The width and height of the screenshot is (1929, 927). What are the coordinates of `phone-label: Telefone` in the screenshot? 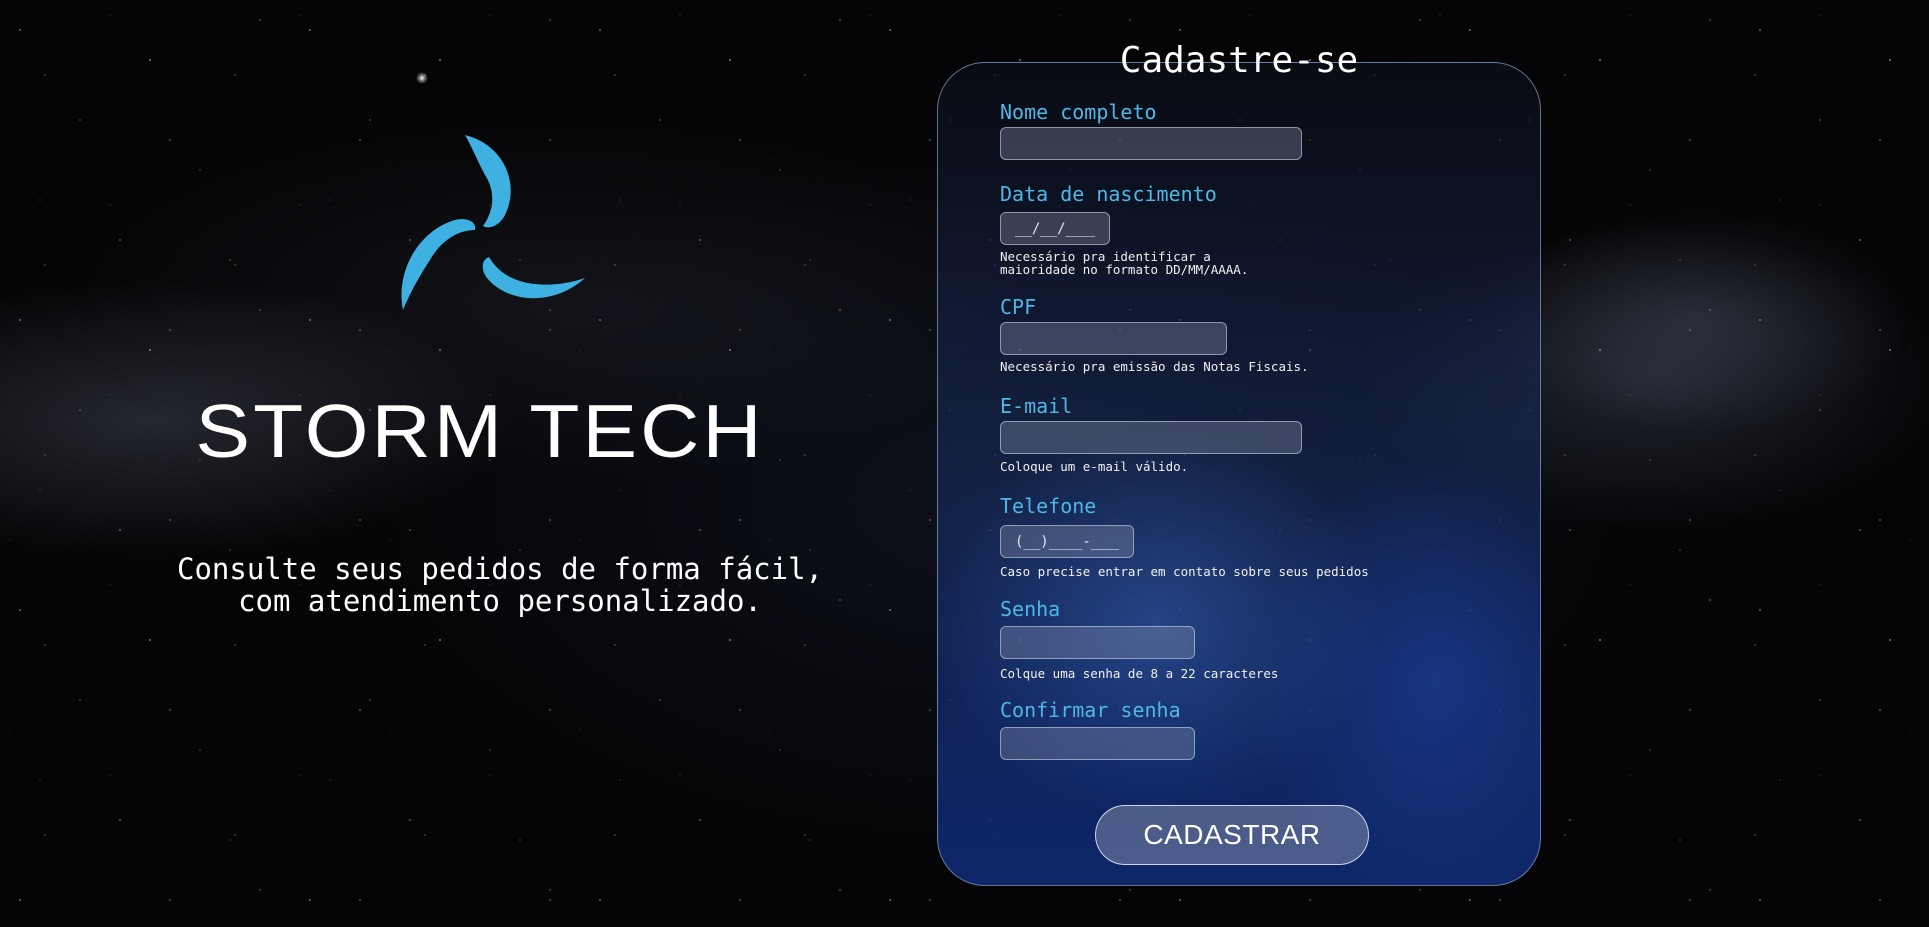 It's located at (1048, 506).